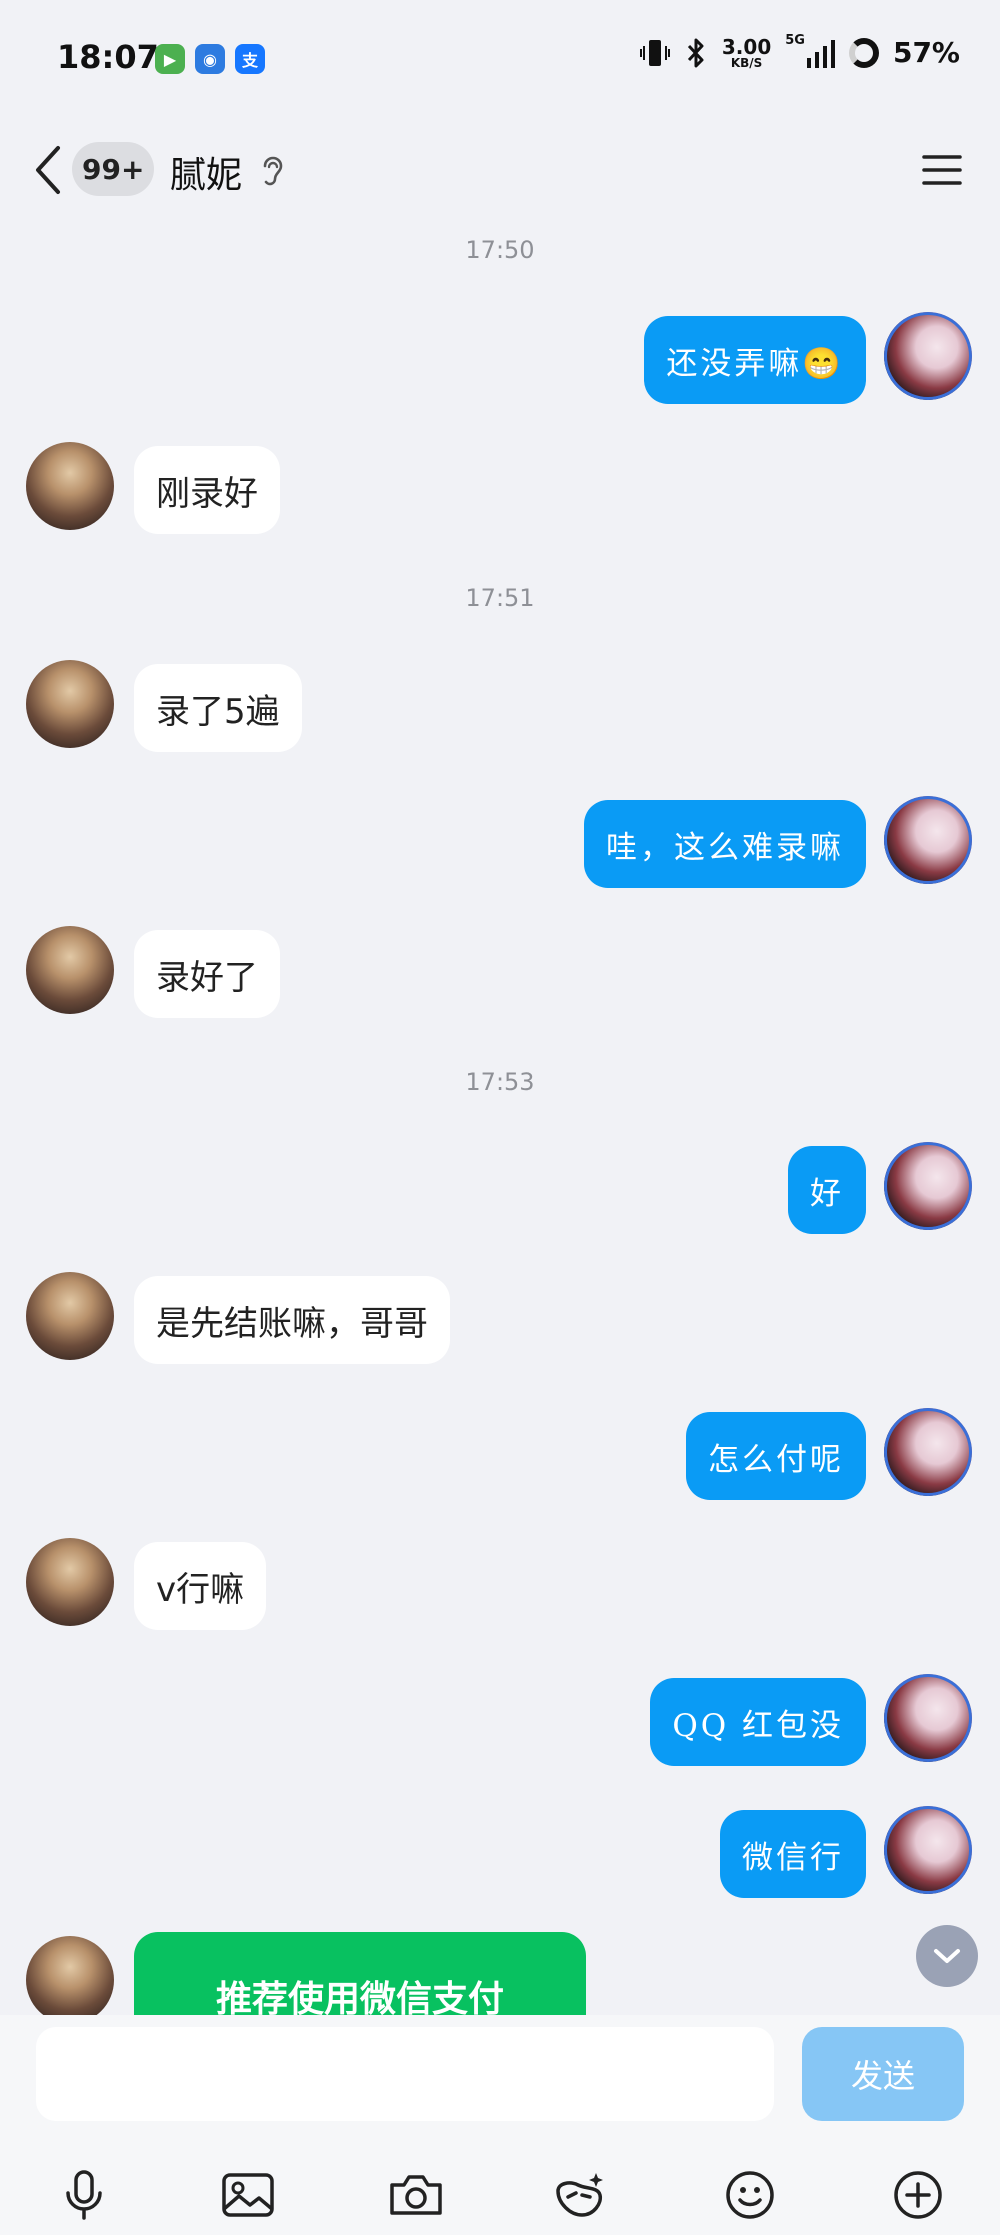 This screenshot has width=1000, height=2235. I want to click on voice-button, so click(84, 2195).